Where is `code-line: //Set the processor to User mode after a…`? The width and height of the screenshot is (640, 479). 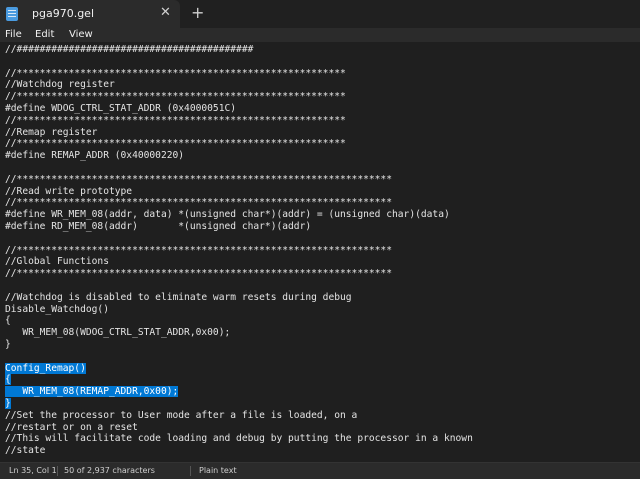
code-line: //Set the processor to User mode after a… is located at coordinates (239, 416).